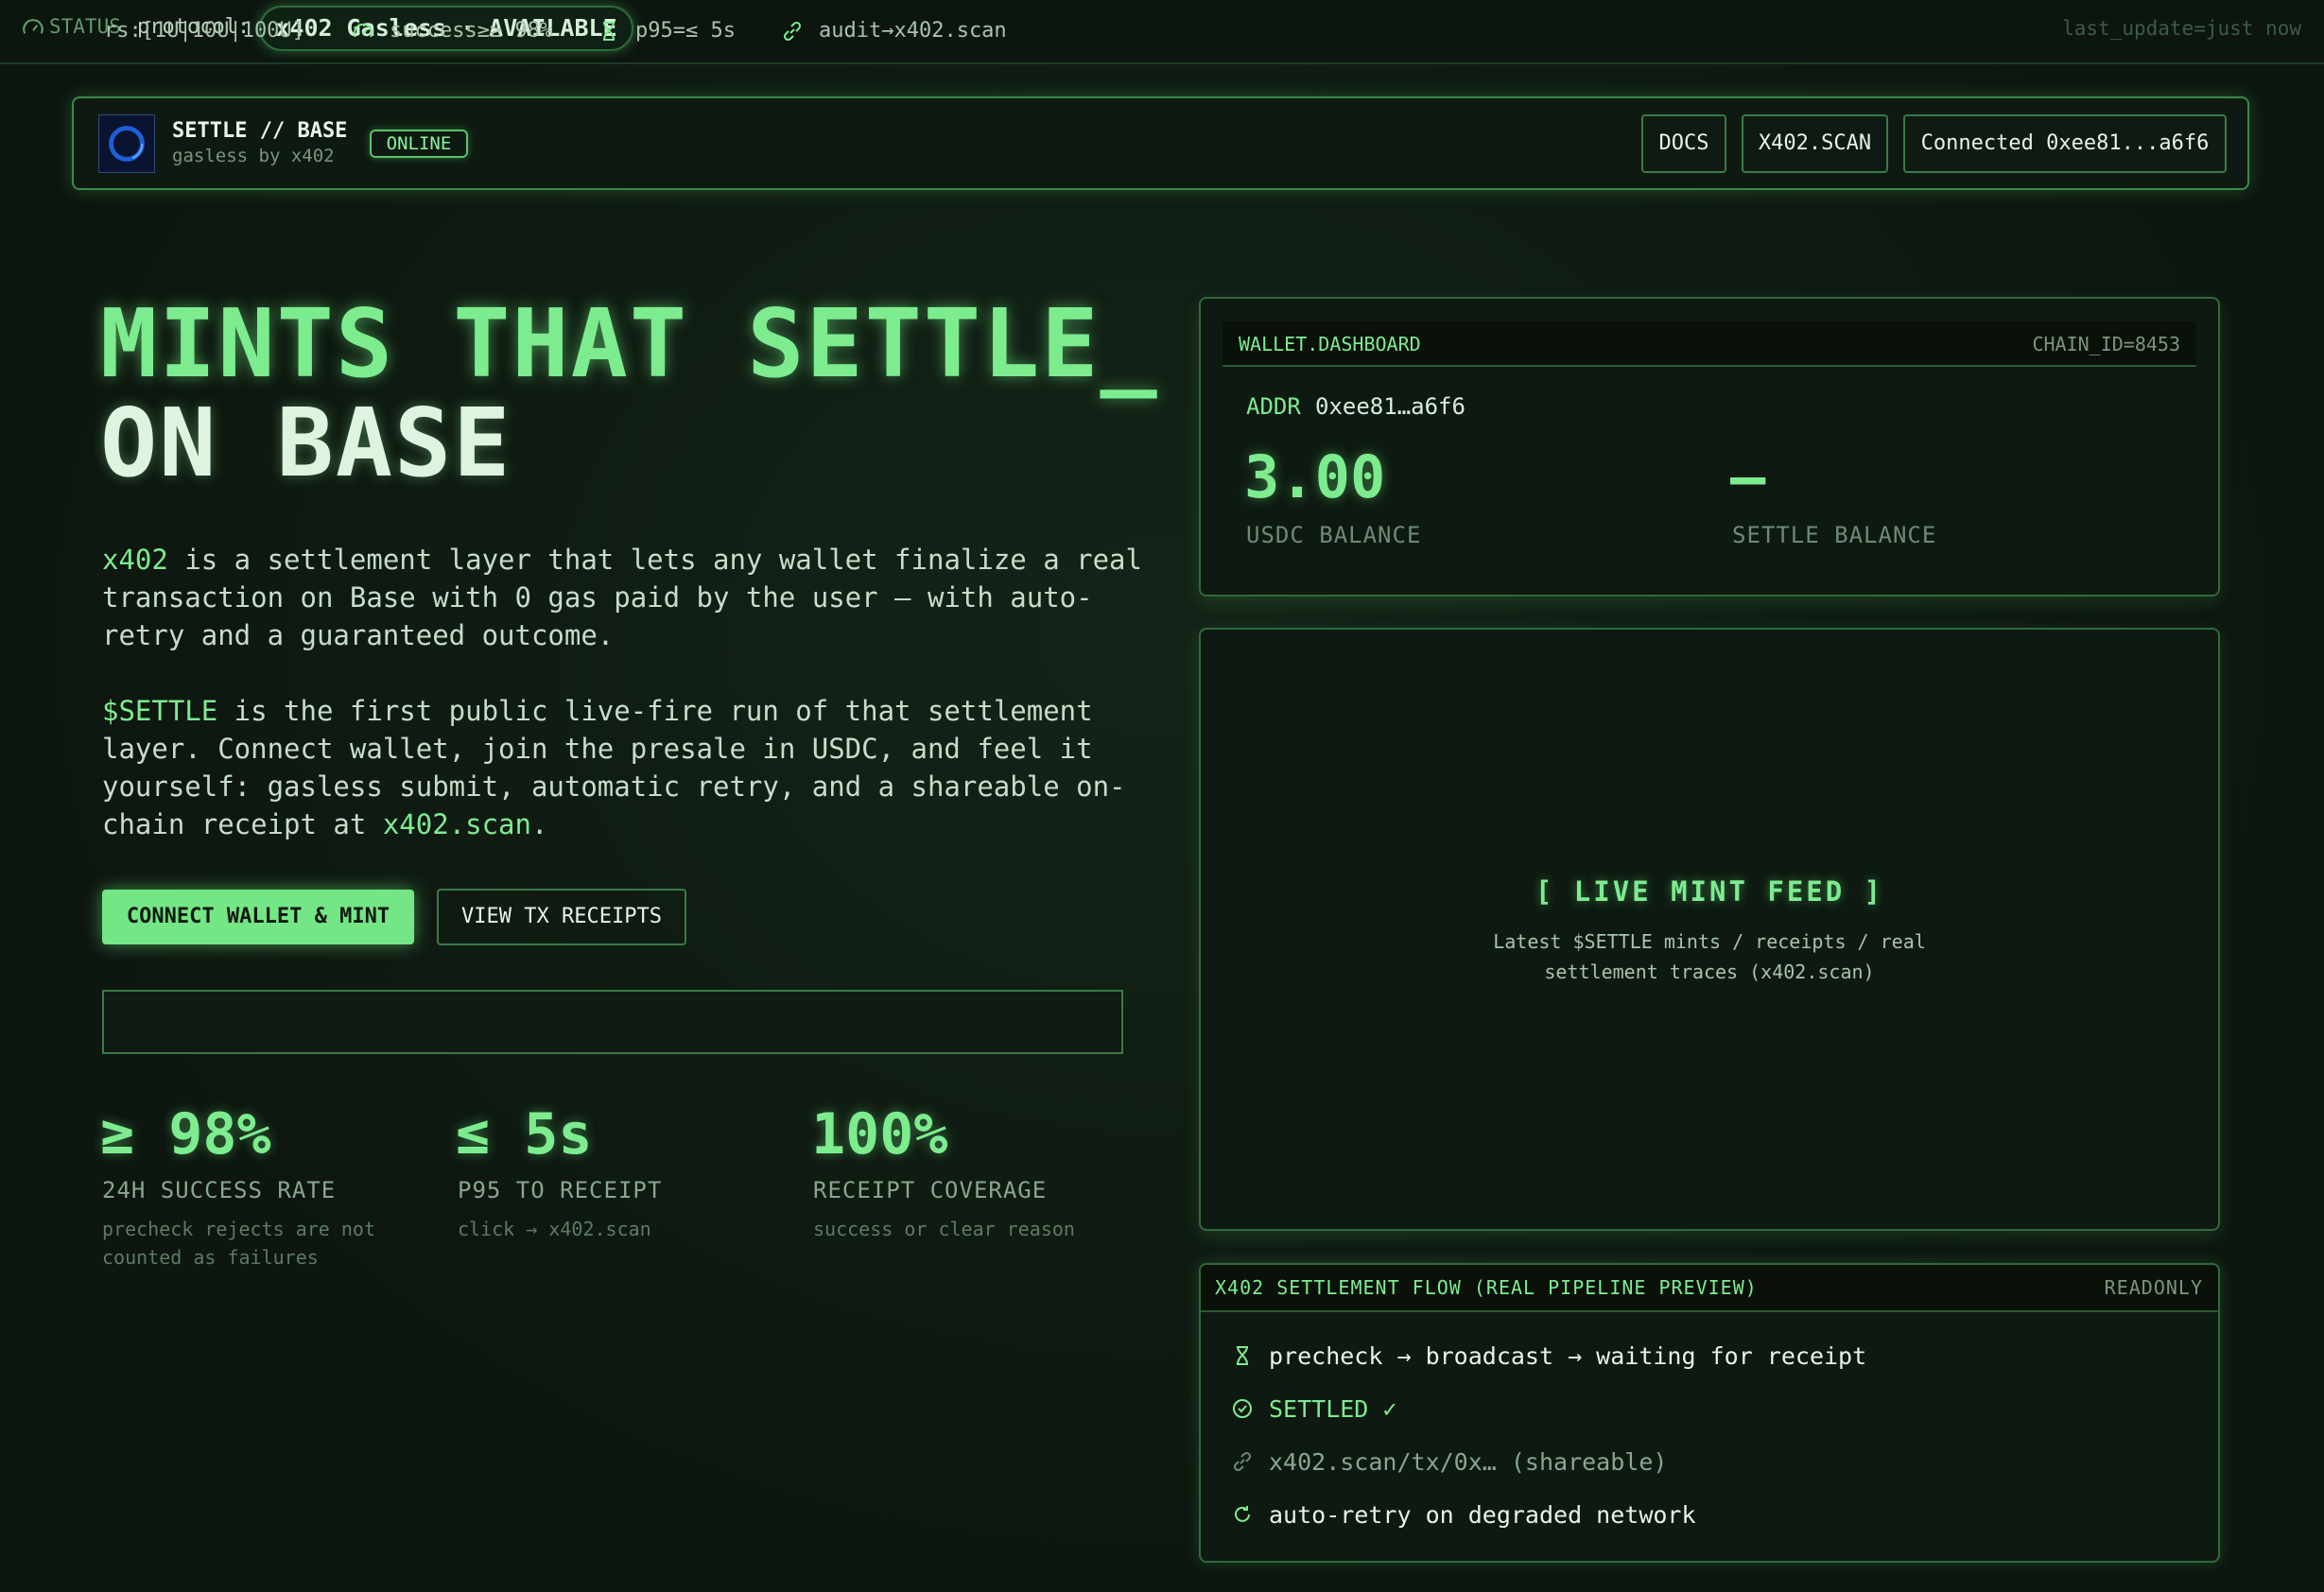  I want to click on hero-title-line2: ON BASE, so click(306, 443).